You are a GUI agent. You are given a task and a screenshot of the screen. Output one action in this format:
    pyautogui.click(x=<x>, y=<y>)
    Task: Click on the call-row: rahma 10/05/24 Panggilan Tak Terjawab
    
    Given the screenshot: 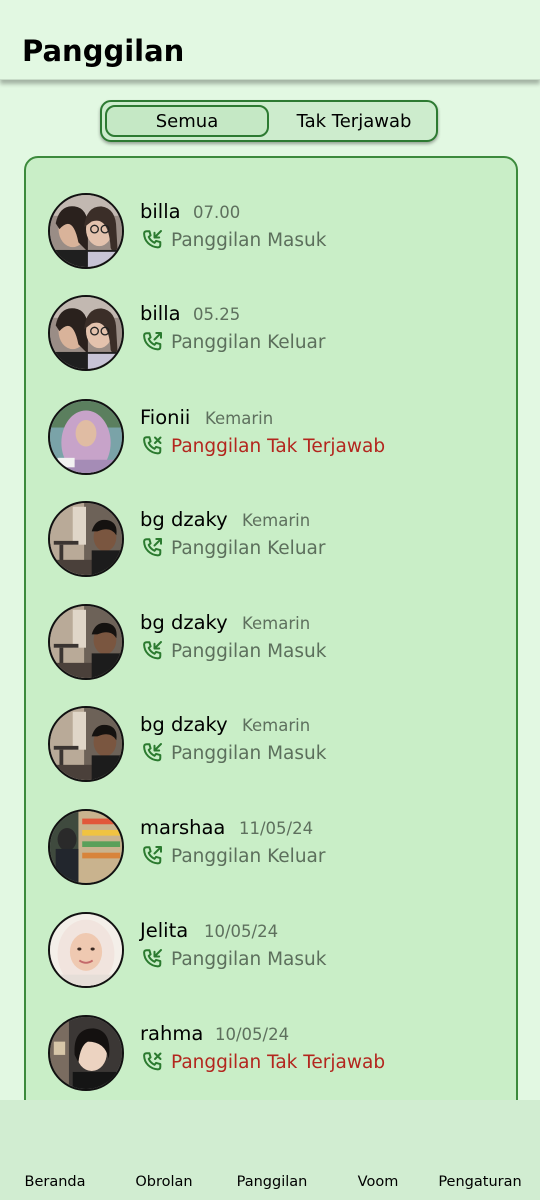 What is the action you would take?
    pyautogui.click(x=271, y=1060)
    